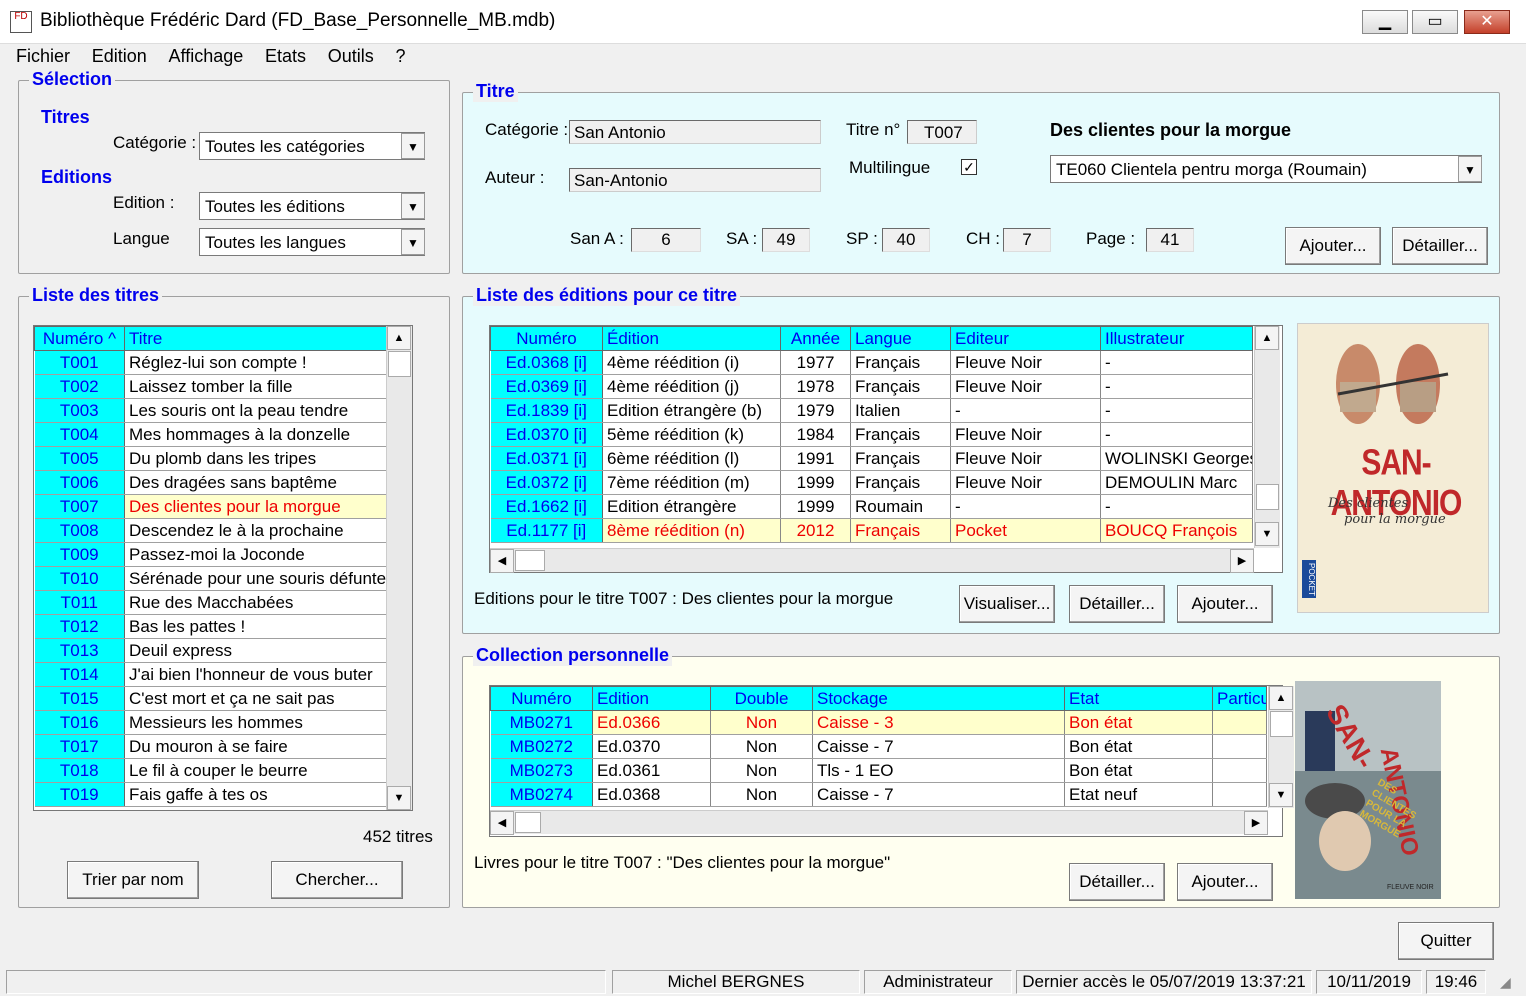 The height and width of the screenshot is (996, 1526). What do you see at coordinates (210, 674) in the screenshot?
I see `table-row: T014 J'ai bien l'honneur de vous buter` at bounding box center [210, 674].